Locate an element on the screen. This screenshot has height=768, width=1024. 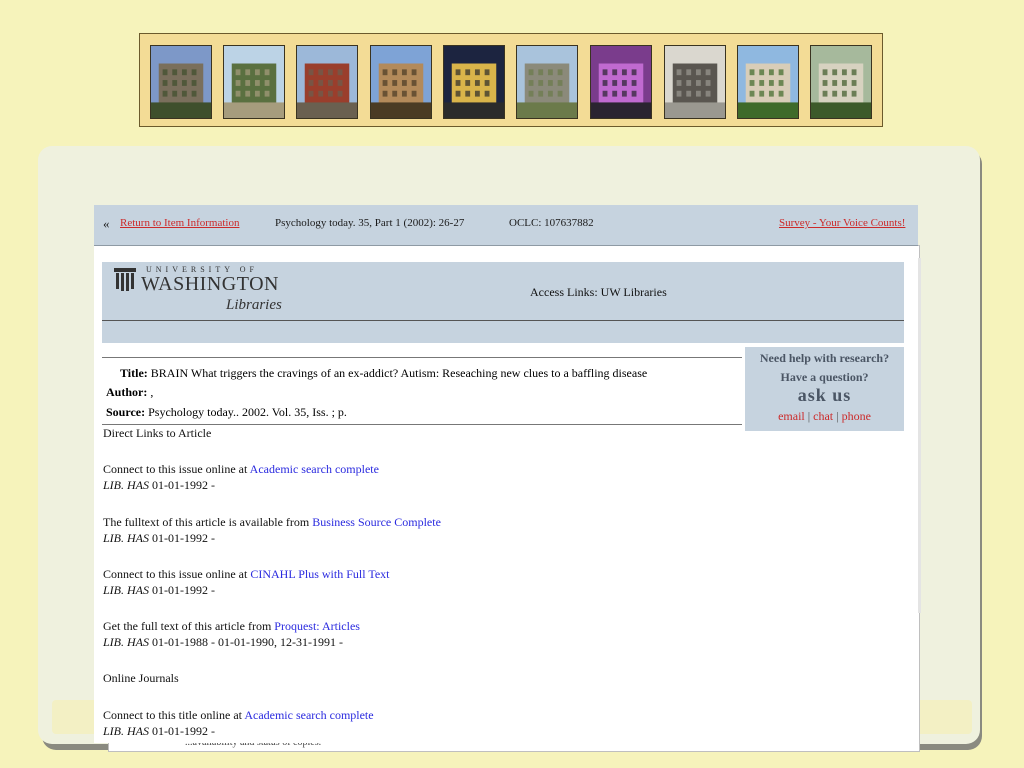
uw-libraries-logo: UNIVERSITY OF WASHINGTON Libraries is located at coordinates (199, 291).